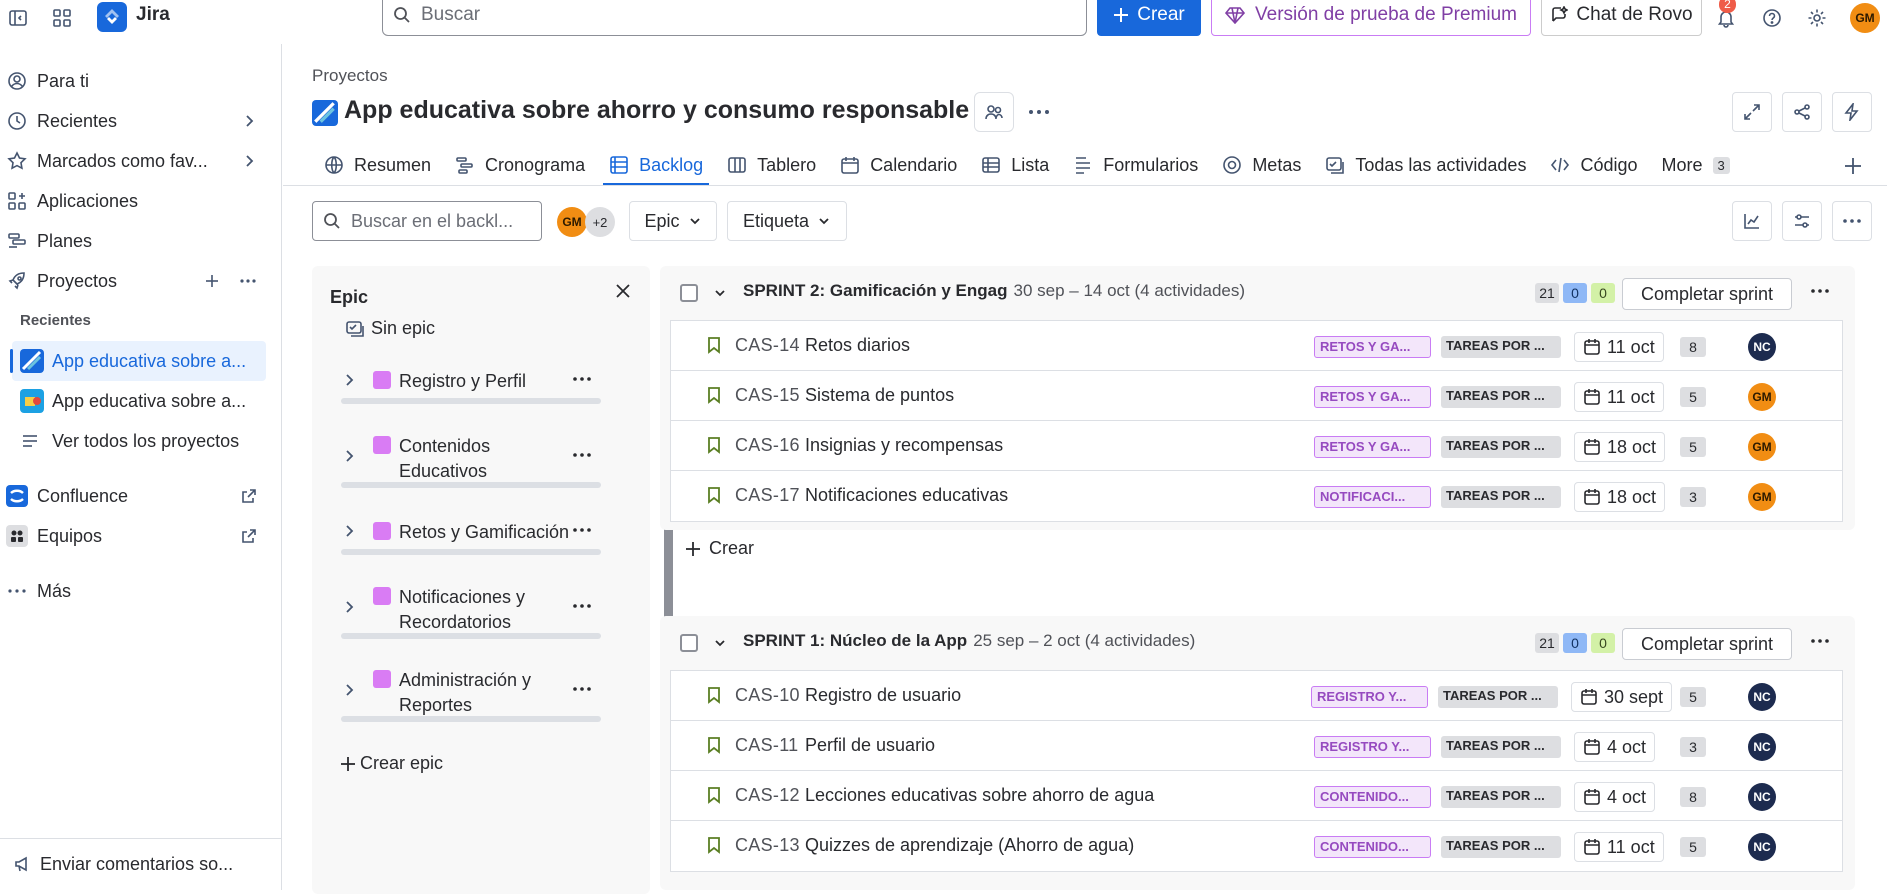 This screenshot has height=894, width=1887. What do you see at coordinates (1707, 294) in the screenshot?
I see `complete-sprint-button: Completar sprint` at bounding box center [1707, 294].